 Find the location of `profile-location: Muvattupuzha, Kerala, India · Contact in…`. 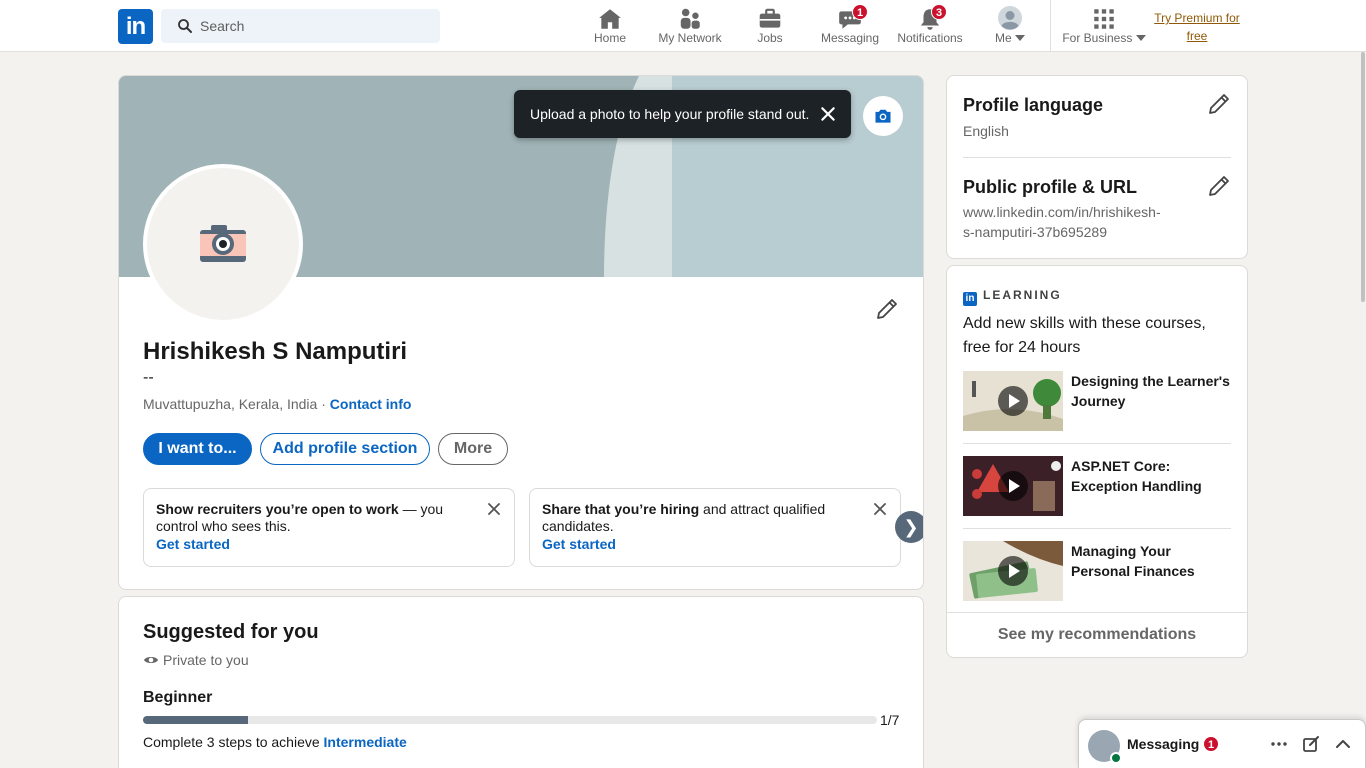

profile-location: Muvattupuzha, Kerala, India · Contact in… is located at coordinates (277, 404).